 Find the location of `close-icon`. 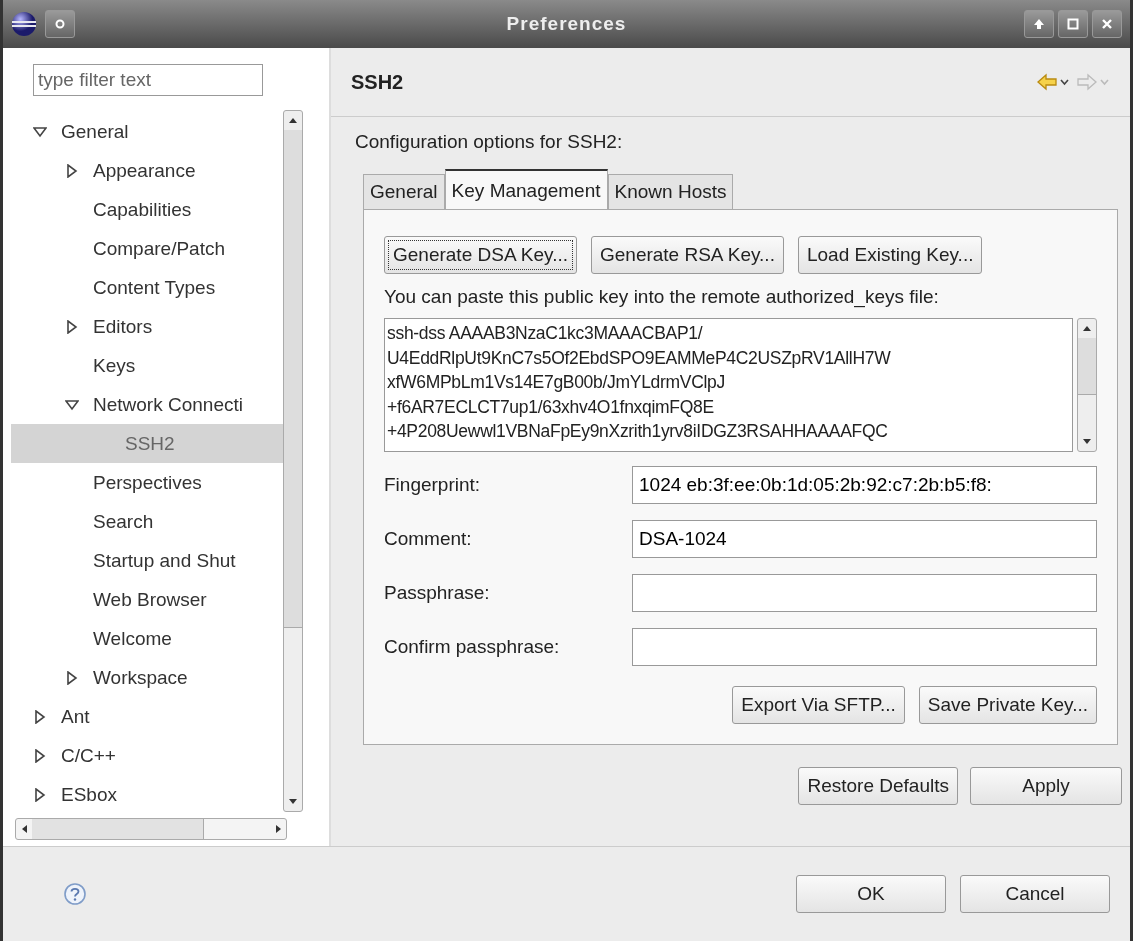

close-icon is located at coordinates (1107, 24).